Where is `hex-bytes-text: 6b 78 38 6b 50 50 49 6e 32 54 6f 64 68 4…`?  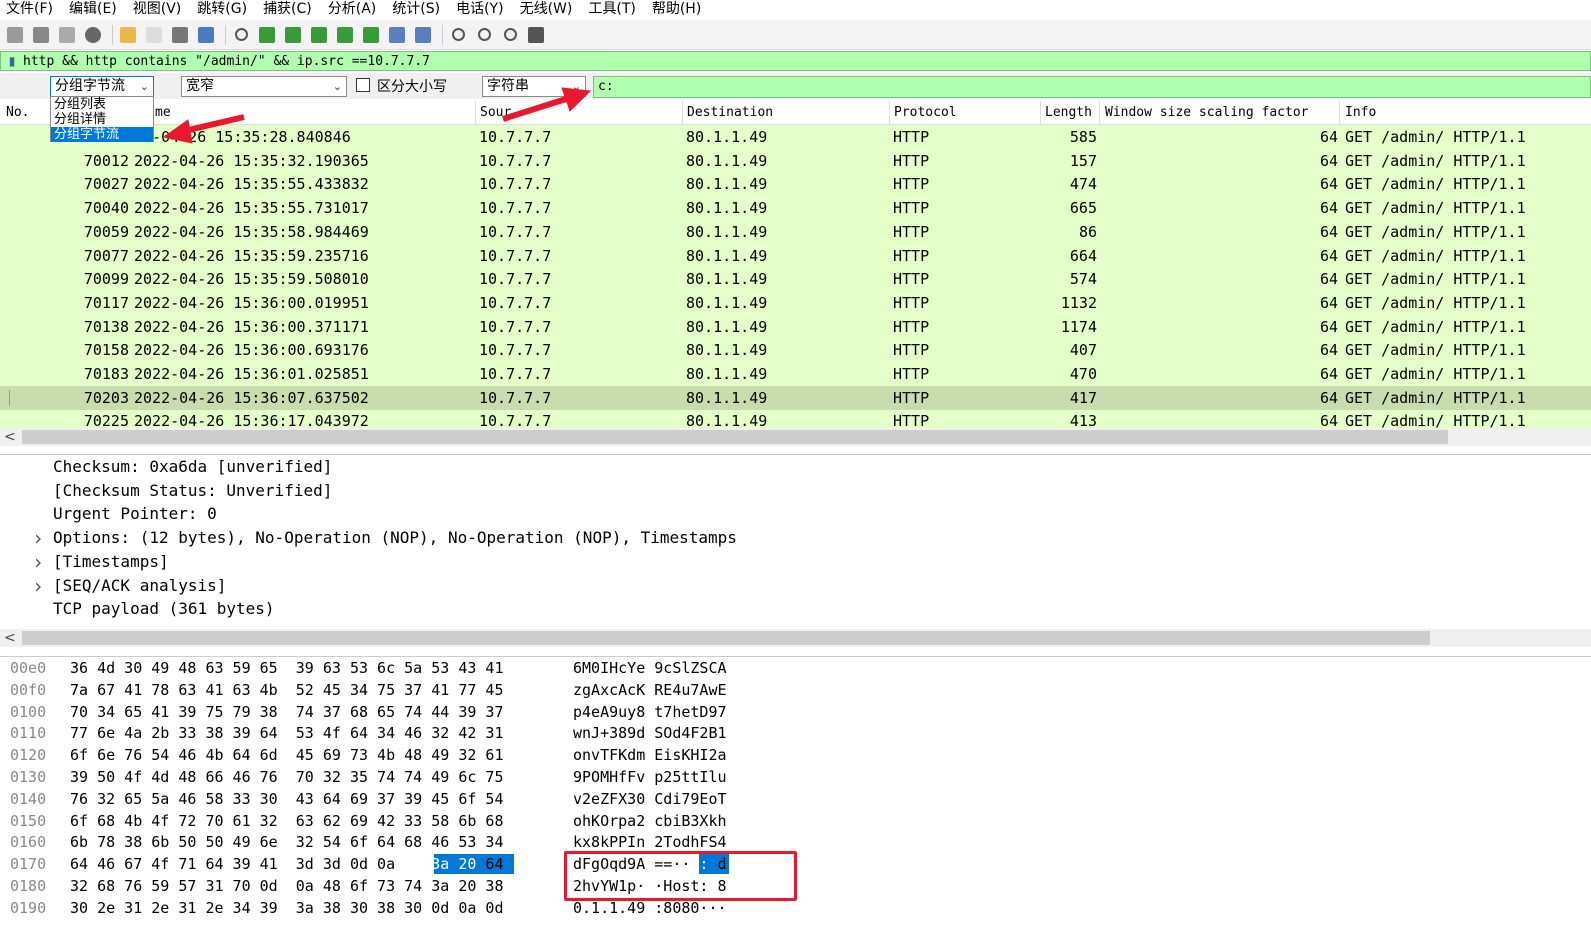
hex-bytes-text: 6b 78 38 6b 50 50 49 6e 32 54 6f 64 68 4… is located at coordinates (287, 842).